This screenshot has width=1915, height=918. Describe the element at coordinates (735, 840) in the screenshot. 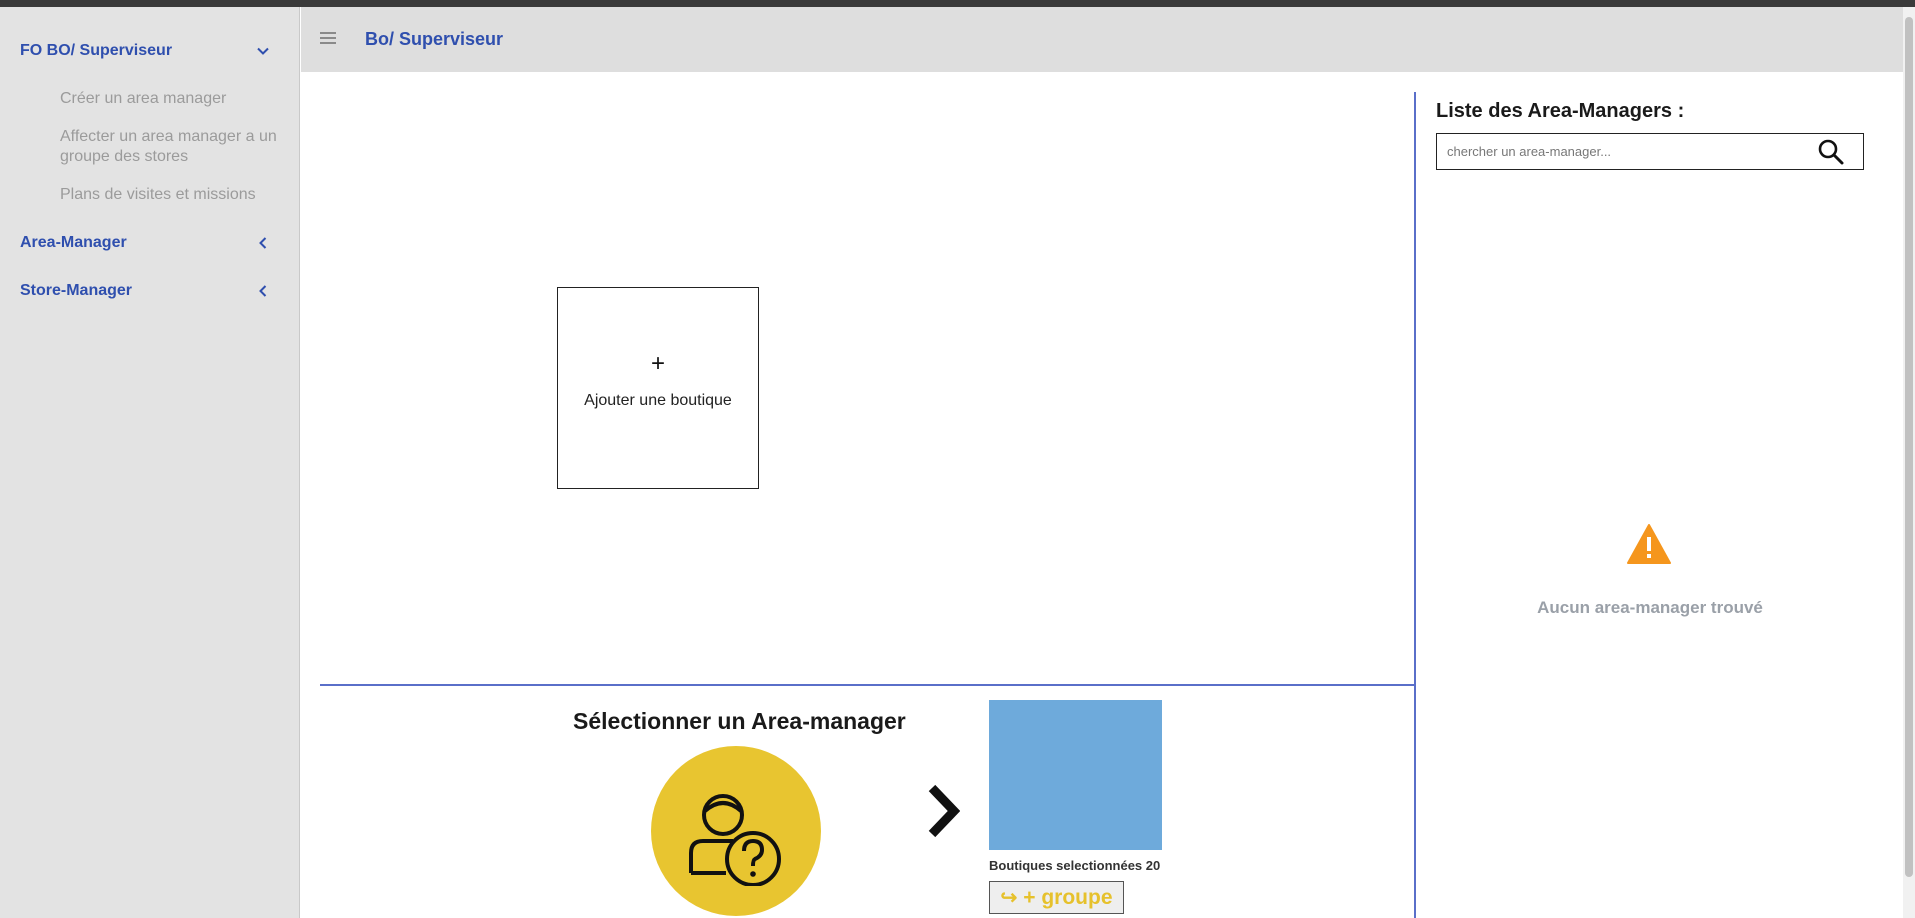

I see `unknown-user-icon` at that location.